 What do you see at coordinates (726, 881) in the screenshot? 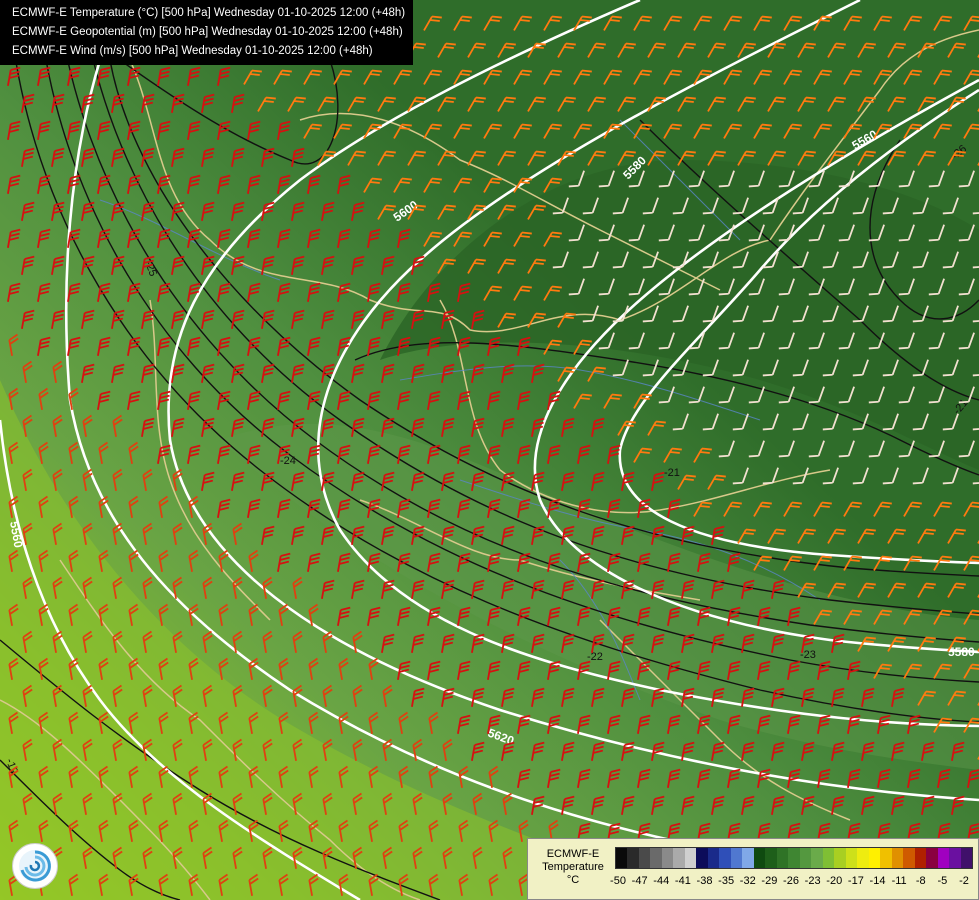
I see `legend-tick-label: -35` at bounding box center [726, 881].